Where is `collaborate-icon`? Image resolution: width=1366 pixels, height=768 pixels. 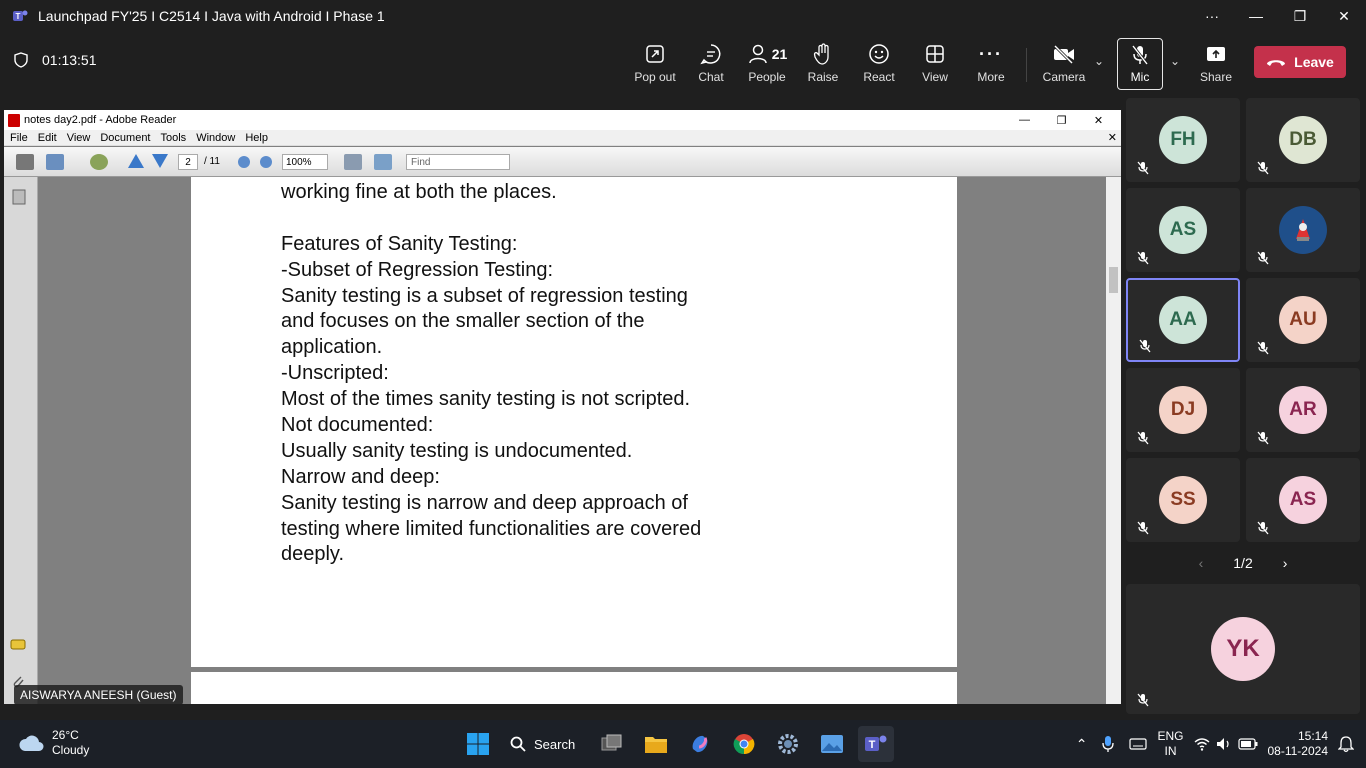
collaborate-icon is located at coordinates (99, 162).